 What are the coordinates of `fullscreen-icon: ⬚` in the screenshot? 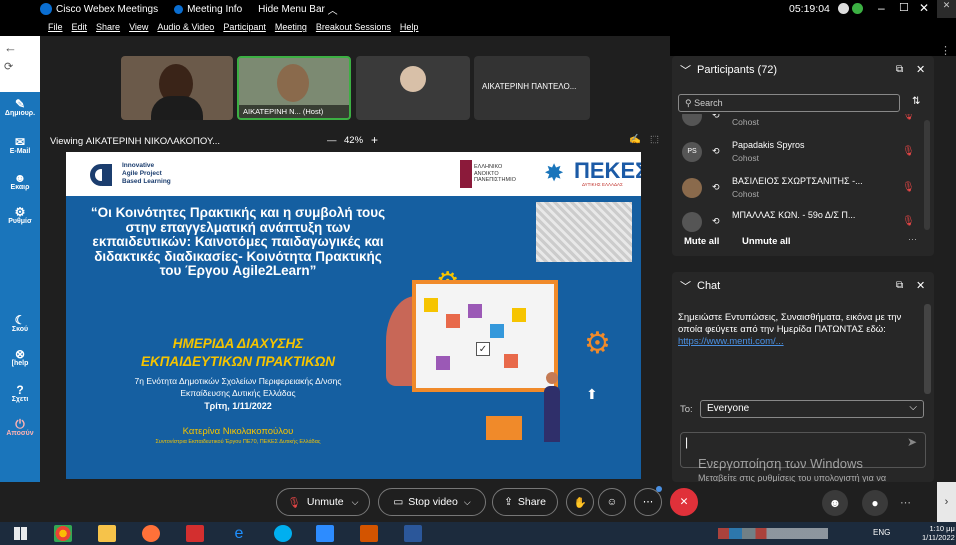 It's located at (654, 139).